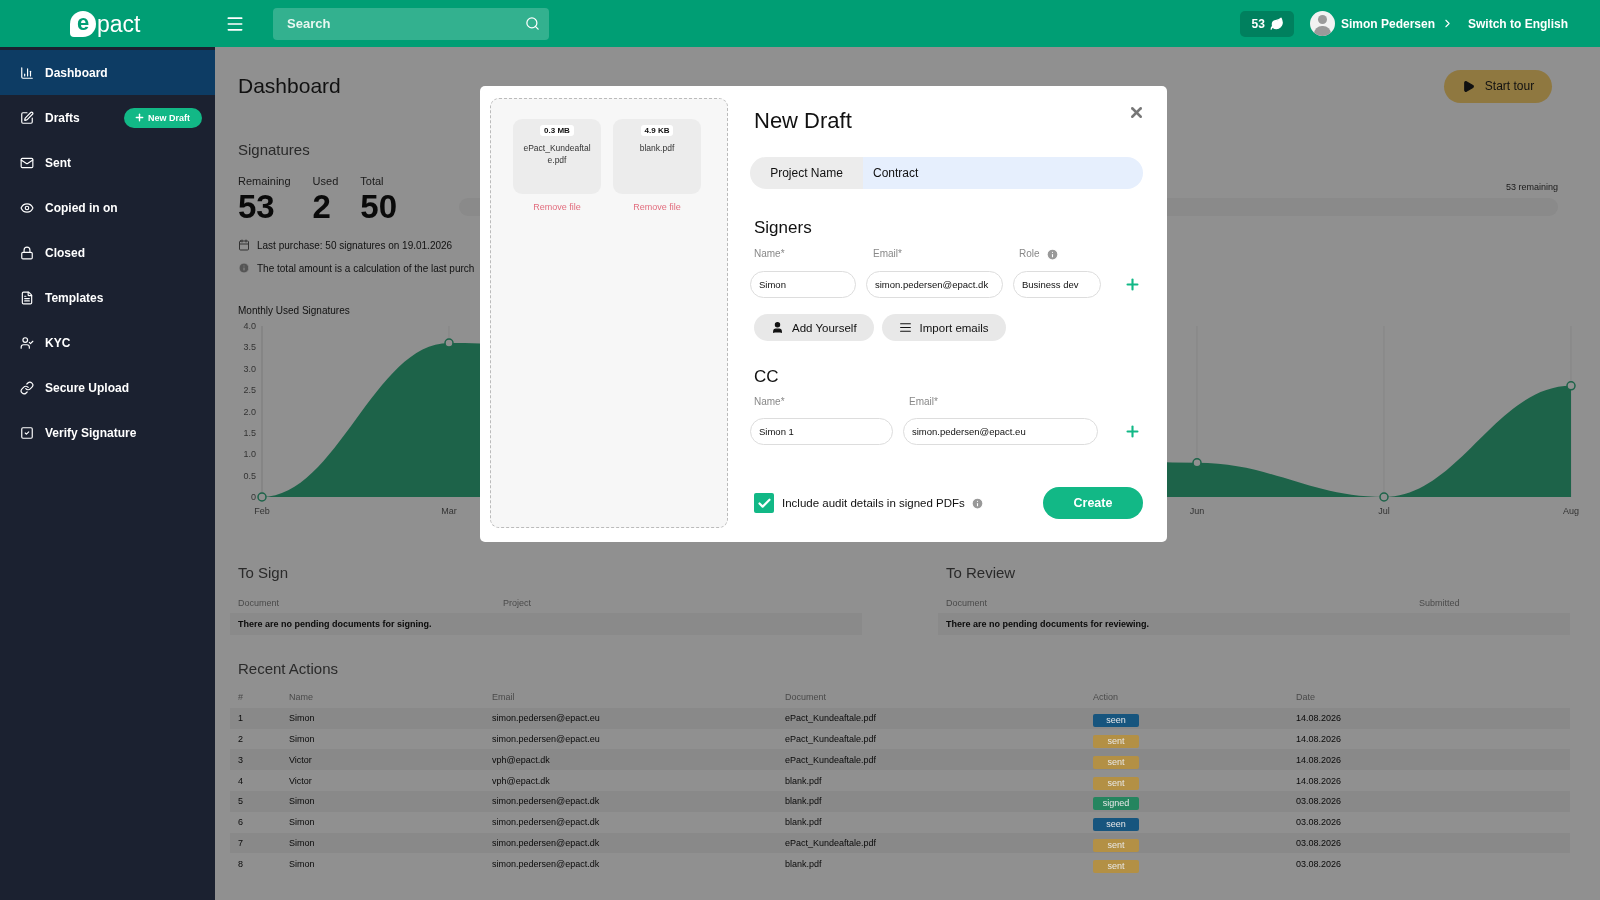 The height and width of the screenshot is (900, 1600). What do you see at coordinates (777, 327) in the screenshot?
I see `user-icon` at bounding box center [777, 327].